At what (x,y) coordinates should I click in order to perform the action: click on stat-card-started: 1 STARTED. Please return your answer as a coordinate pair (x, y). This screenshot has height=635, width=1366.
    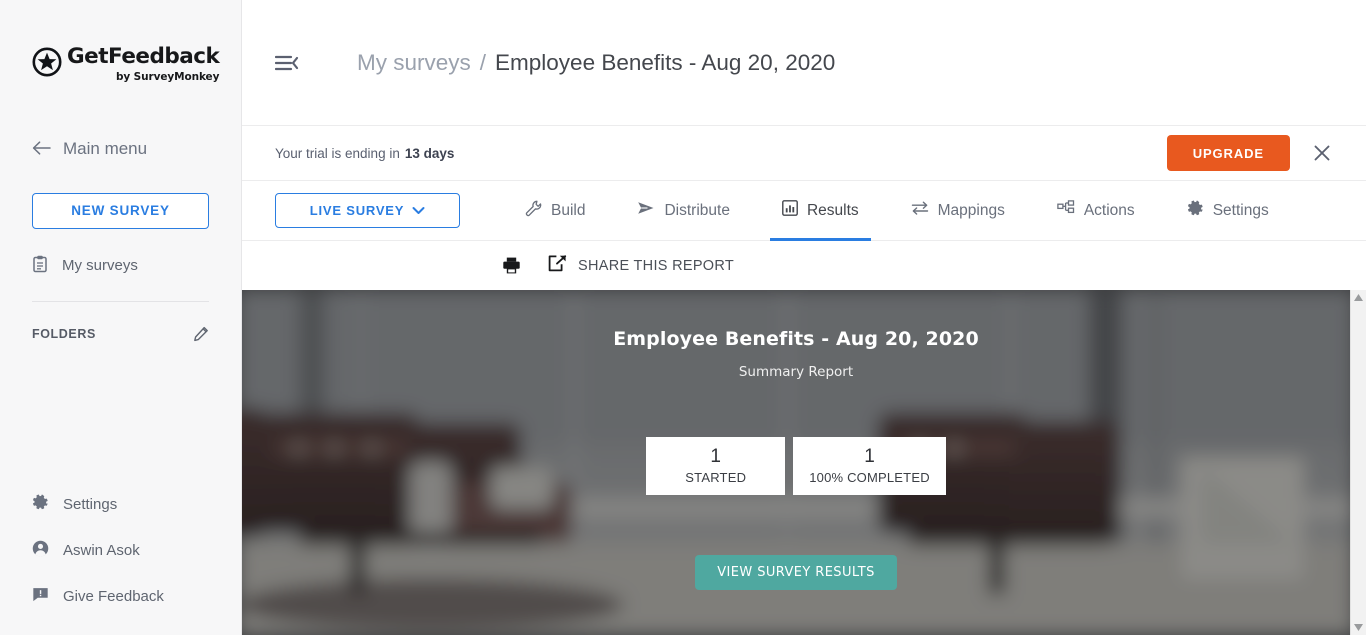
    Looking at the image, I should click on (716, 466).